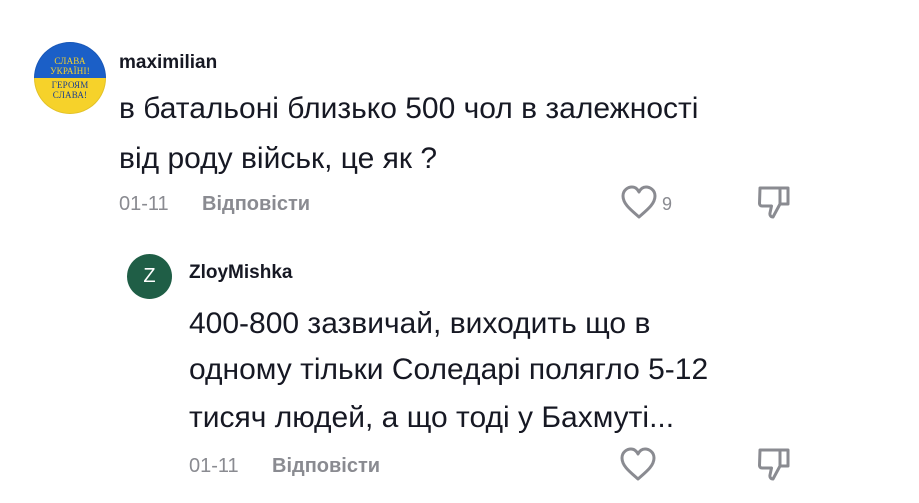  What do you see at coordinates (70, 66) in the screenshot?
I see `avatar-text-top: СЛАВА УКРАЇНІ!` at bounding box center [70, 66].